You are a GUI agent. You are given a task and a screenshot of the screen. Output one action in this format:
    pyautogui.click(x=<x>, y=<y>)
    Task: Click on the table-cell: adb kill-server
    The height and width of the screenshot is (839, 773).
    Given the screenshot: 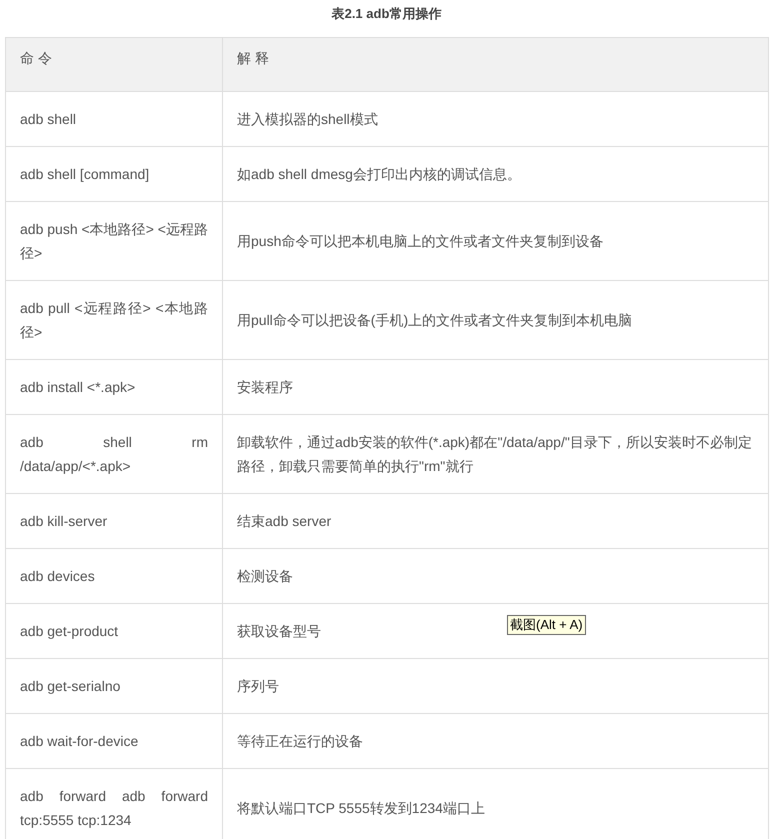 What is the action you would take?
    pyautogui.click(x=114, y=521)
    